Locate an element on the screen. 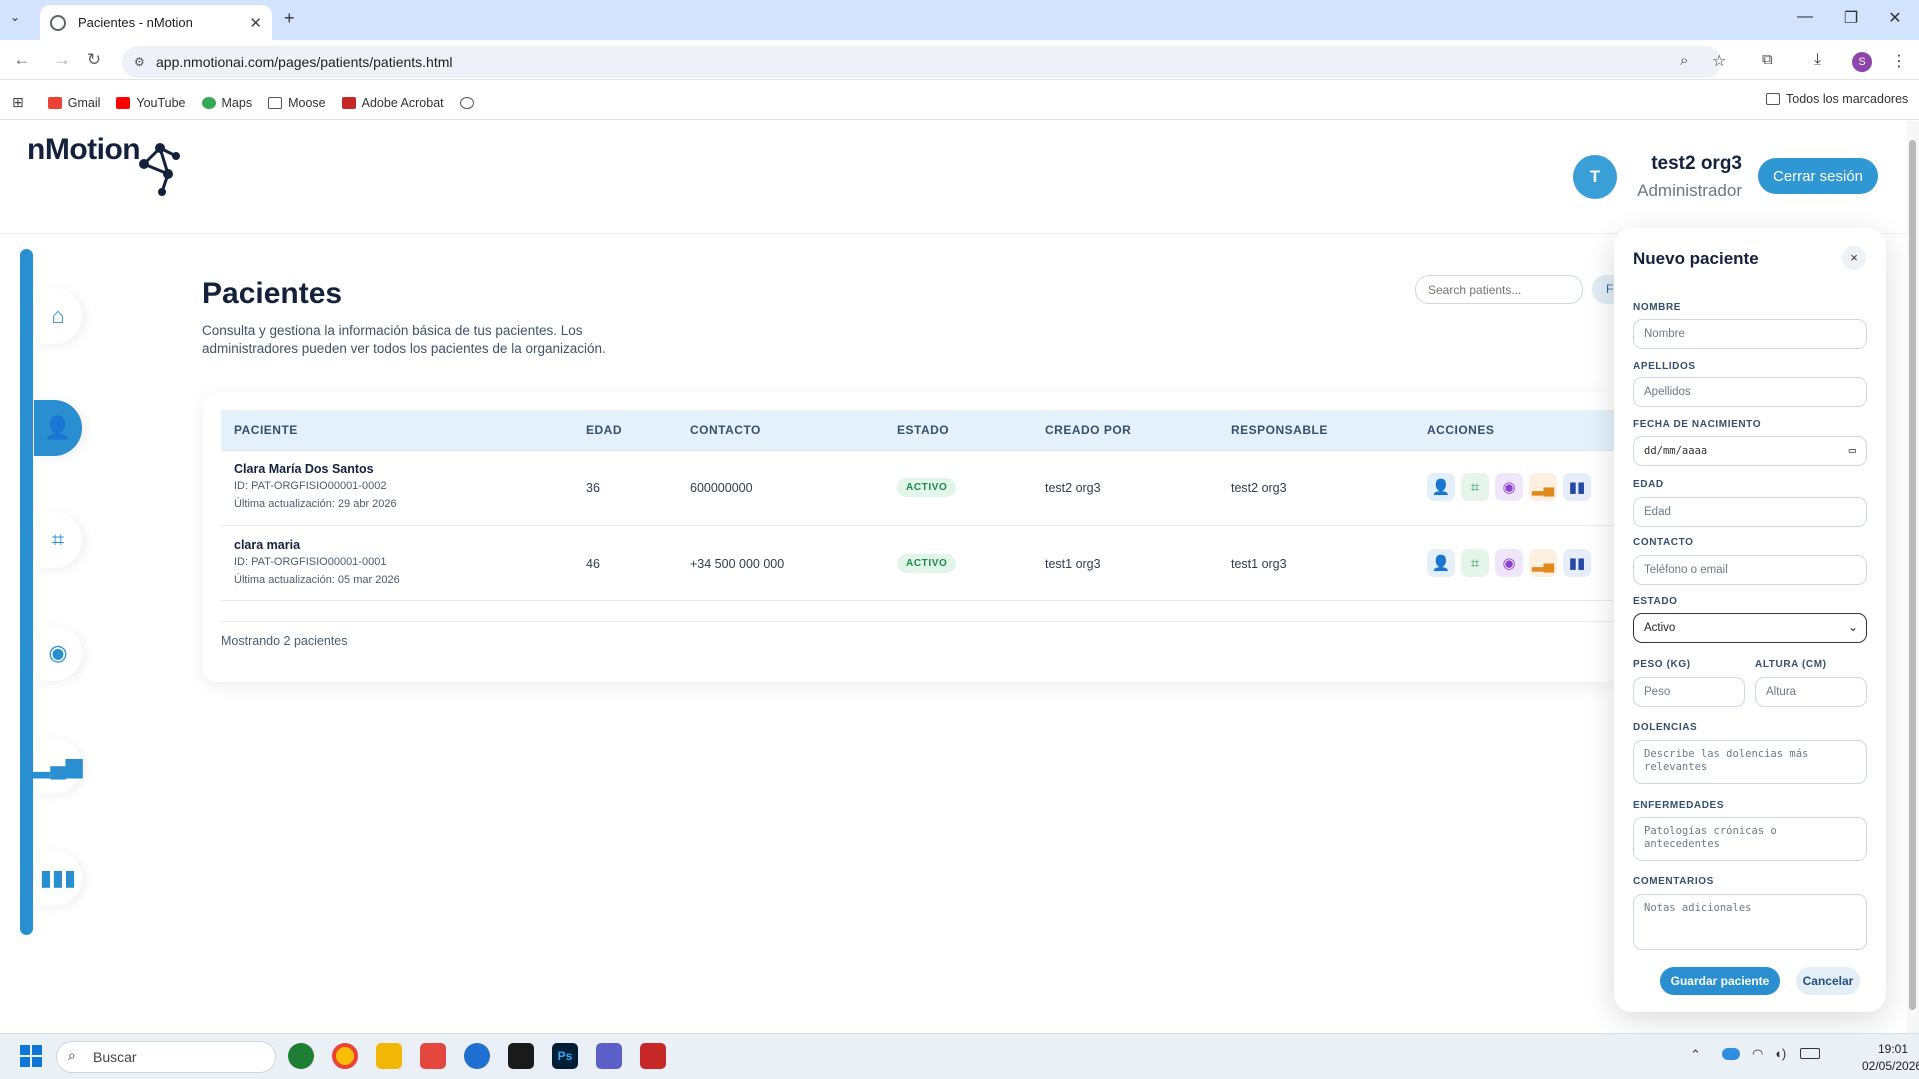 The height and width of the screenshot is (1079, 1919). logout-button: Cerrar sesión is located at coordinates (1818, 176).